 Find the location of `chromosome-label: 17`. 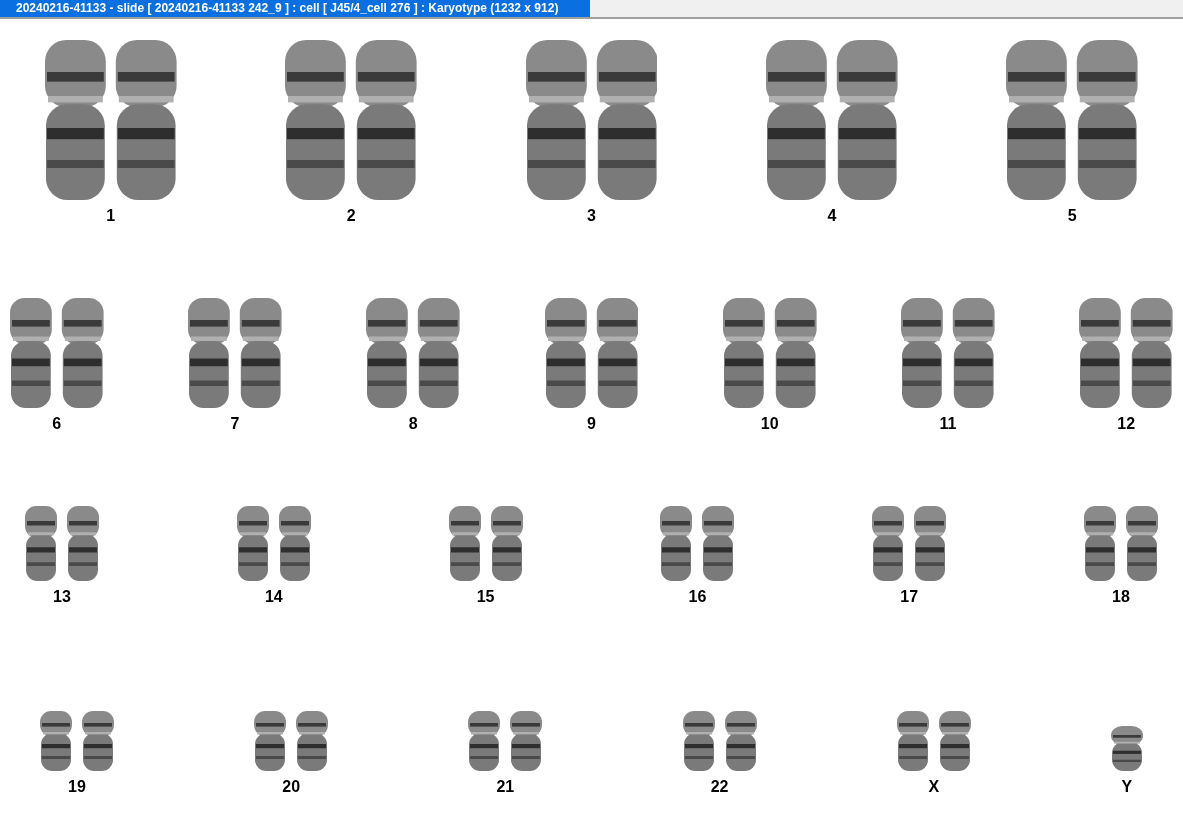

chromosome-label: 17 is located at coordinates (909, 597).